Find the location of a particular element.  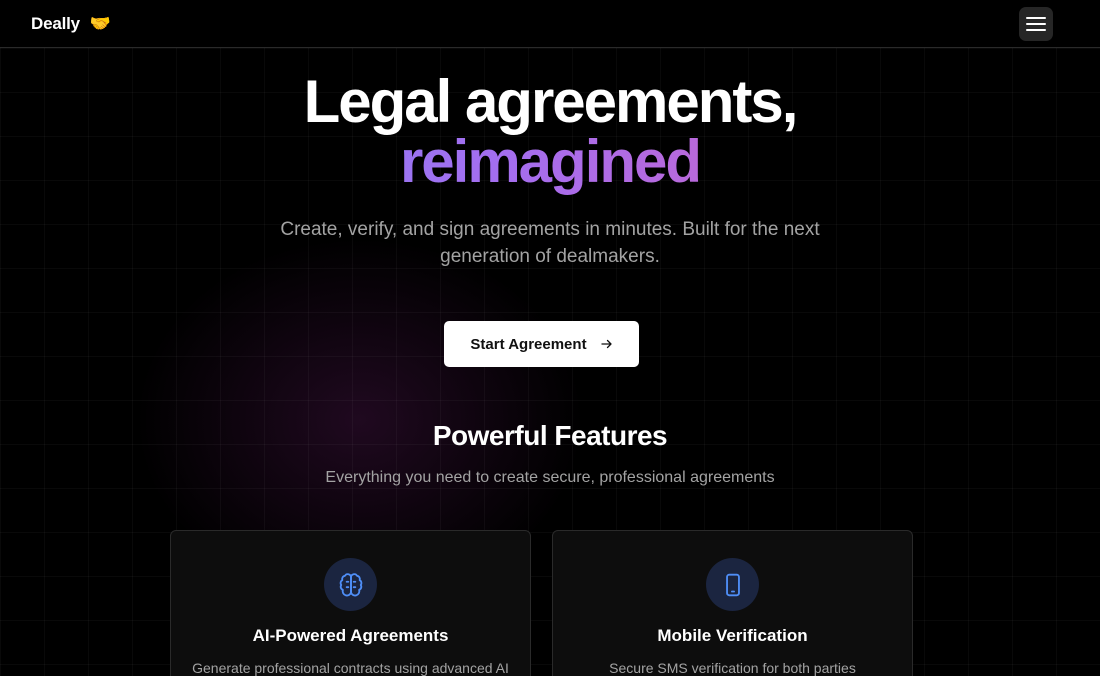

smartphone-icon is located at coordinates (732, 584).